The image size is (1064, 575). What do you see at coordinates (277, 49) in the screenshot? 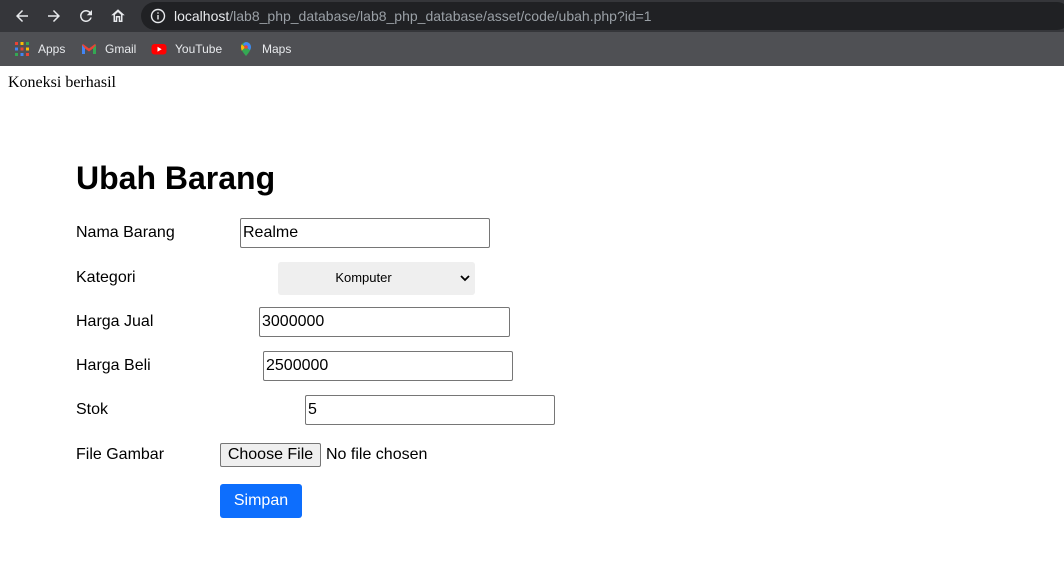
I see `bookmark-maps-label: Maps` at bounding box center [277, 49].